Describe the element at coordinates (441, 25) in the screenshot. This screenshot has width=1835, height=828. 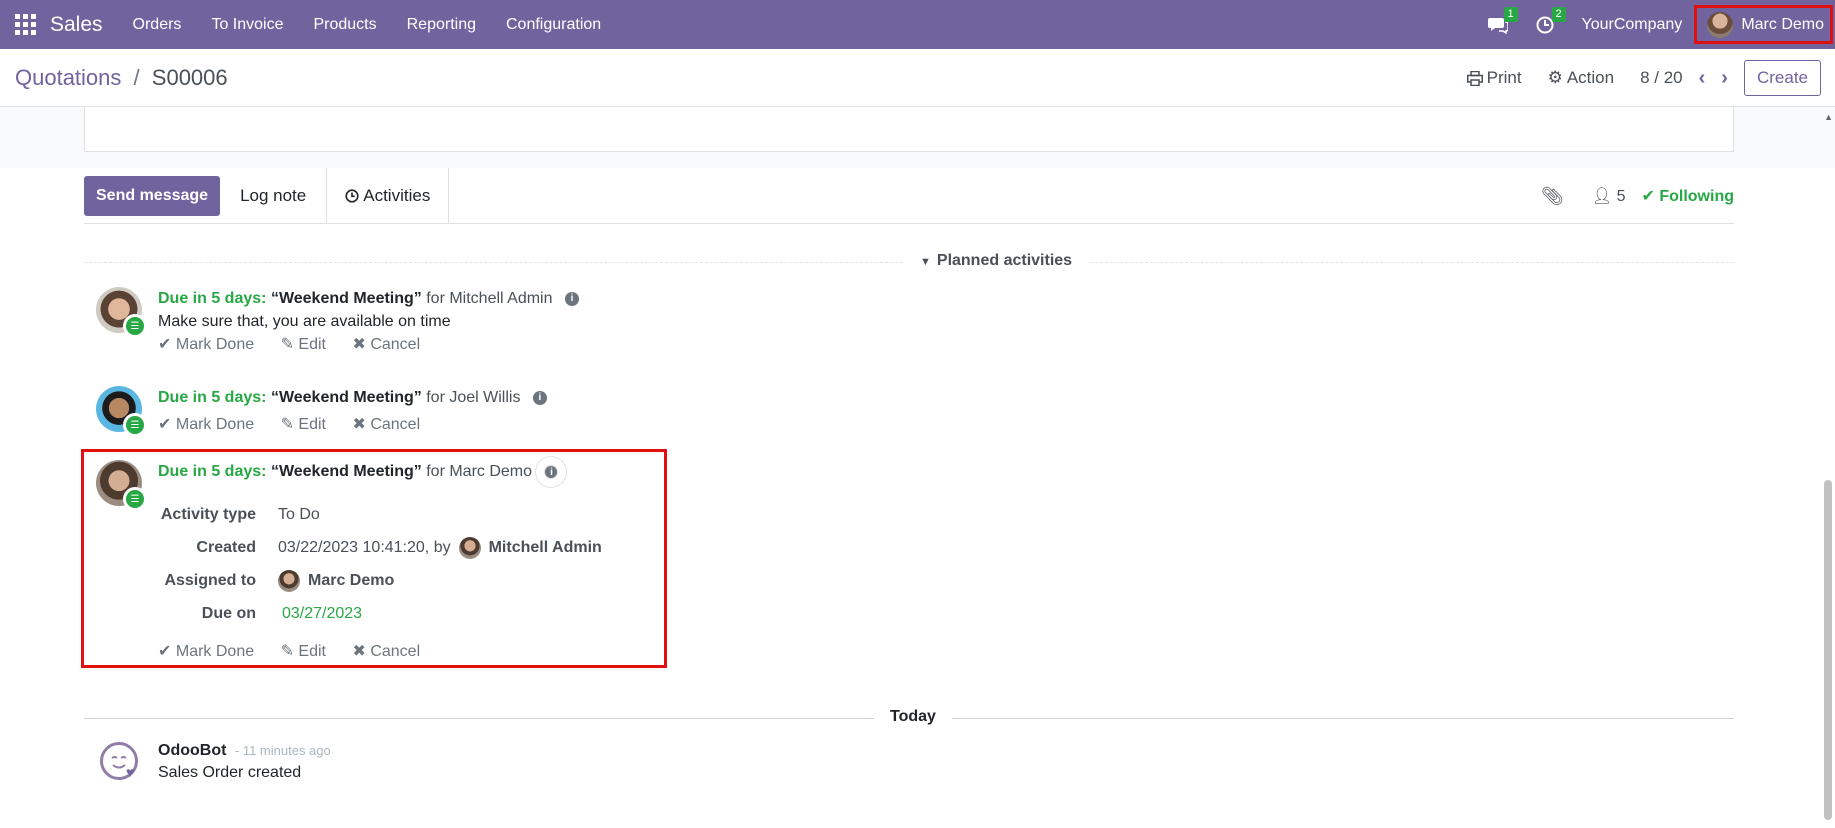
I see `menu-reporting: Reporting` at that location.